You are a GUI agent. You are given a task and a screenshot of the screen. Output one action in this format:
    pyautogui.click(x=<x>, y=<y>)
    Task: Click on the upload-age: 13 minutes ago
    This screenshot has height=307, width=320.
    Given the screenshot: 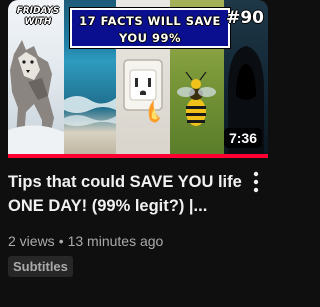 What is the action you would take?
    pyautogui.click(x=115, y=241)
    